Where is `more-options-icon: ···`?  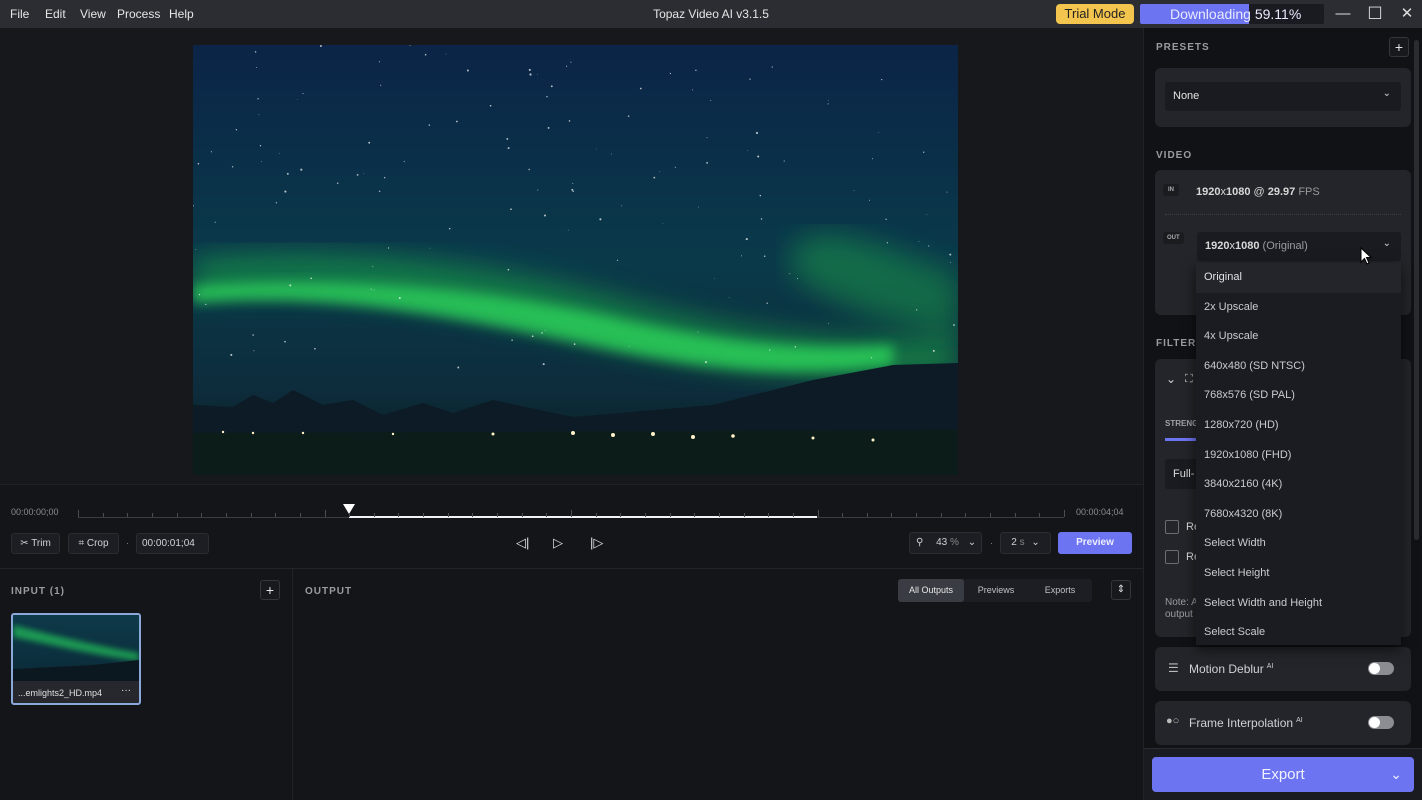
more-options-icon: ··· is located at coordinates (126, 690).